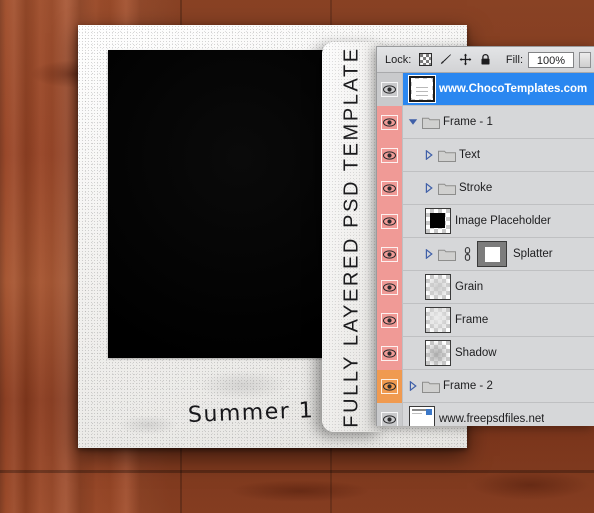 The height and width of the screenshot is (513, 594). I want to click on fill-control-group: Fill: 100%, so click(549, 59).